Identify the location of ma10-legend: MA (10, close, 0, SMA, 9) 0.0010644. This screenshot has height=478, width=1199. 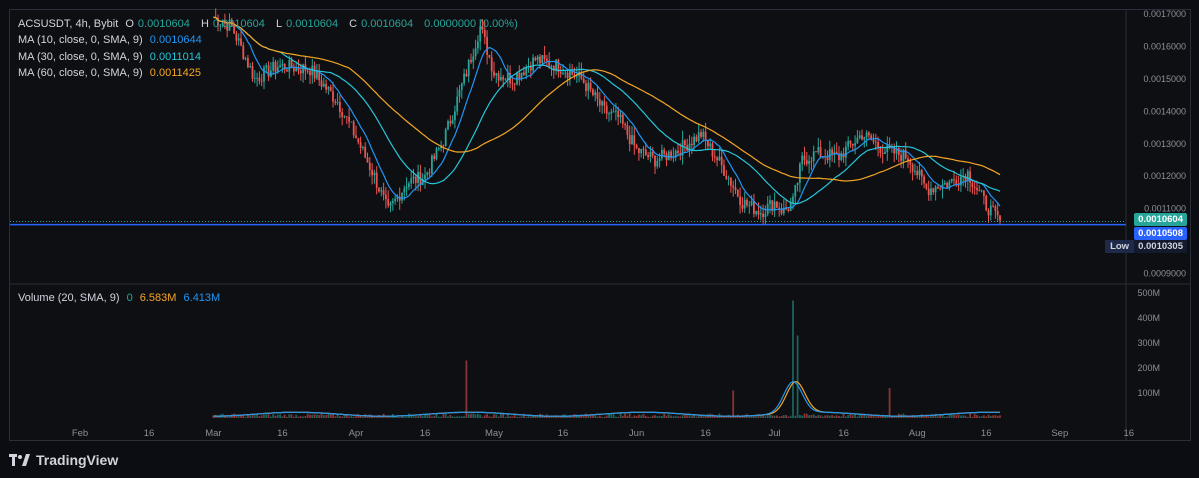
(112, 40).